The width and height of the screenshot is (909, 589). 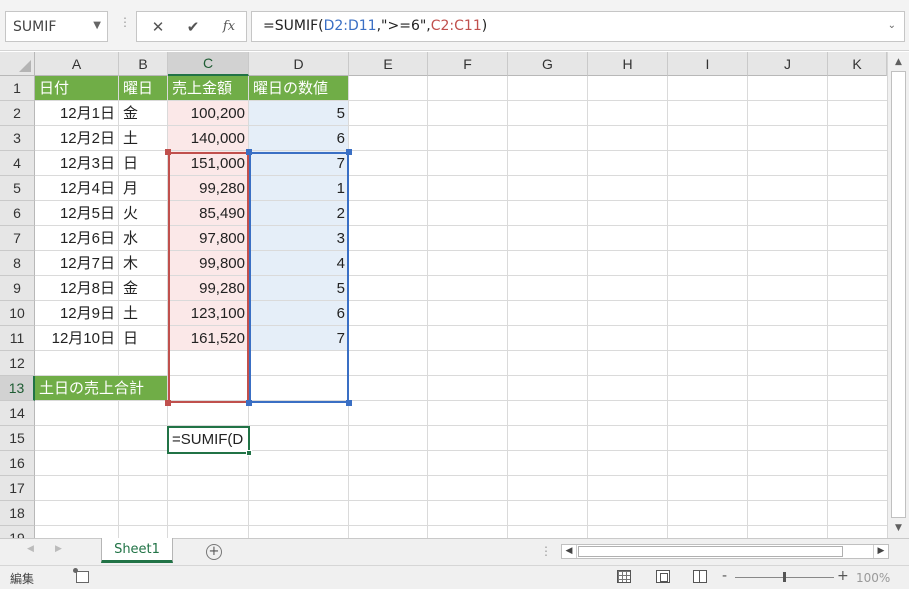 I want to click on row-header-10: 10, so click(x=17, y=313).